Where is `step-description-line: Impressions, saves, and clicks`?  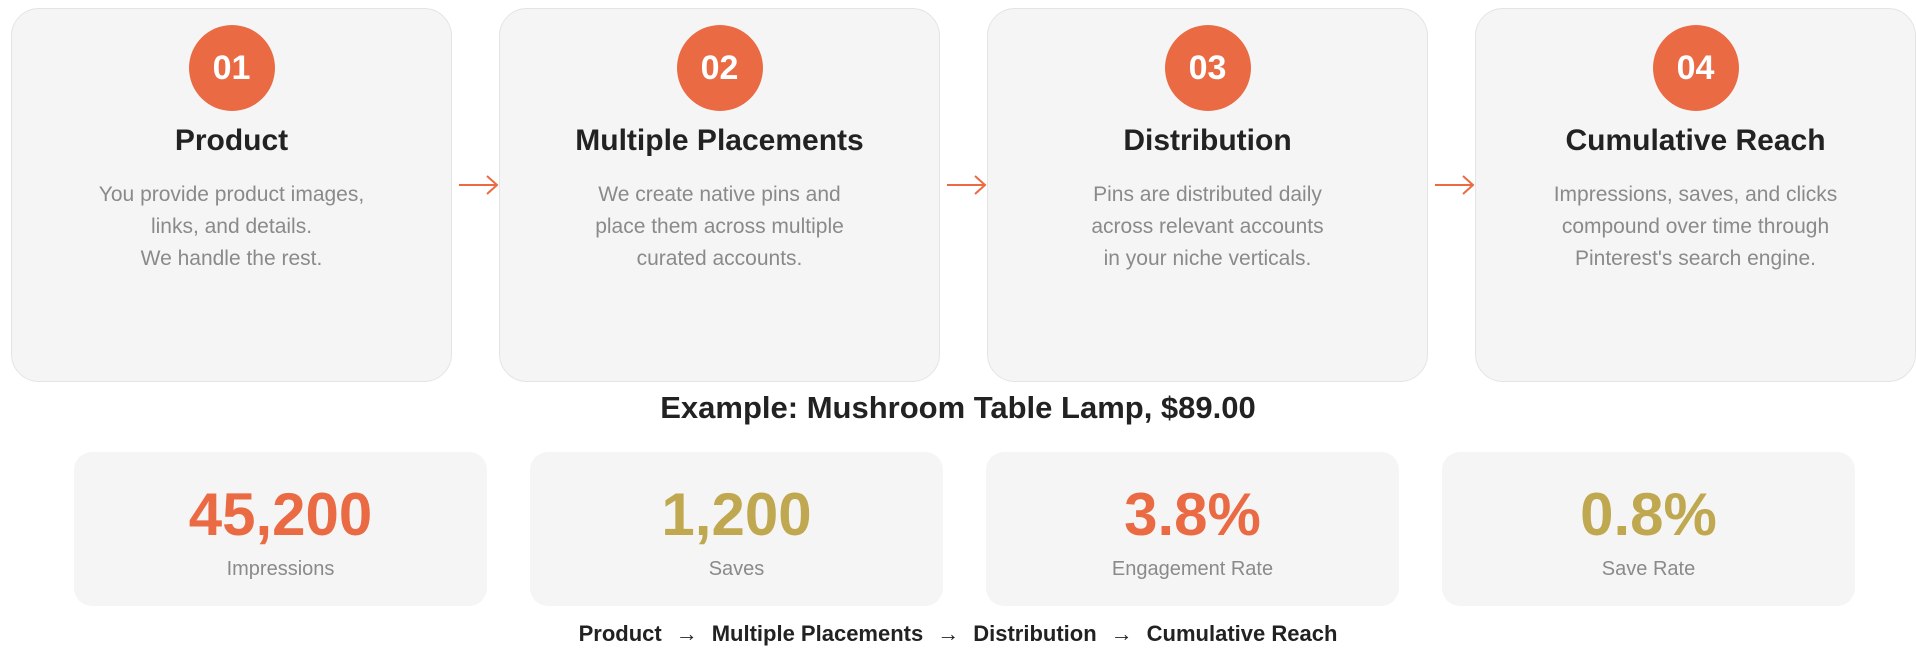 step-description-line: Impressions, saves, and clicks is located at coordinates (1695, 194).